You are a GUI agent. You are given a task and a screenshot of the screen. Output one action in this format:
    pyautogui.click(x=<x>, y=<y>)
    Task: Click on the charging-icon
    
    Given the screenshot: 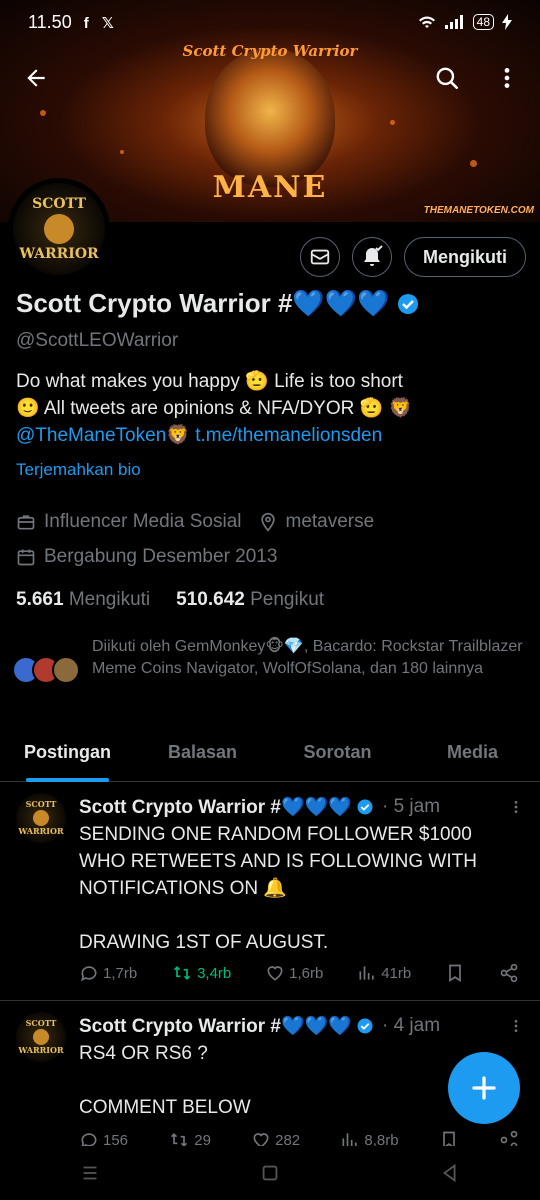 What is the action you would take?
    pyautogui.click(x=507, y=22)
    